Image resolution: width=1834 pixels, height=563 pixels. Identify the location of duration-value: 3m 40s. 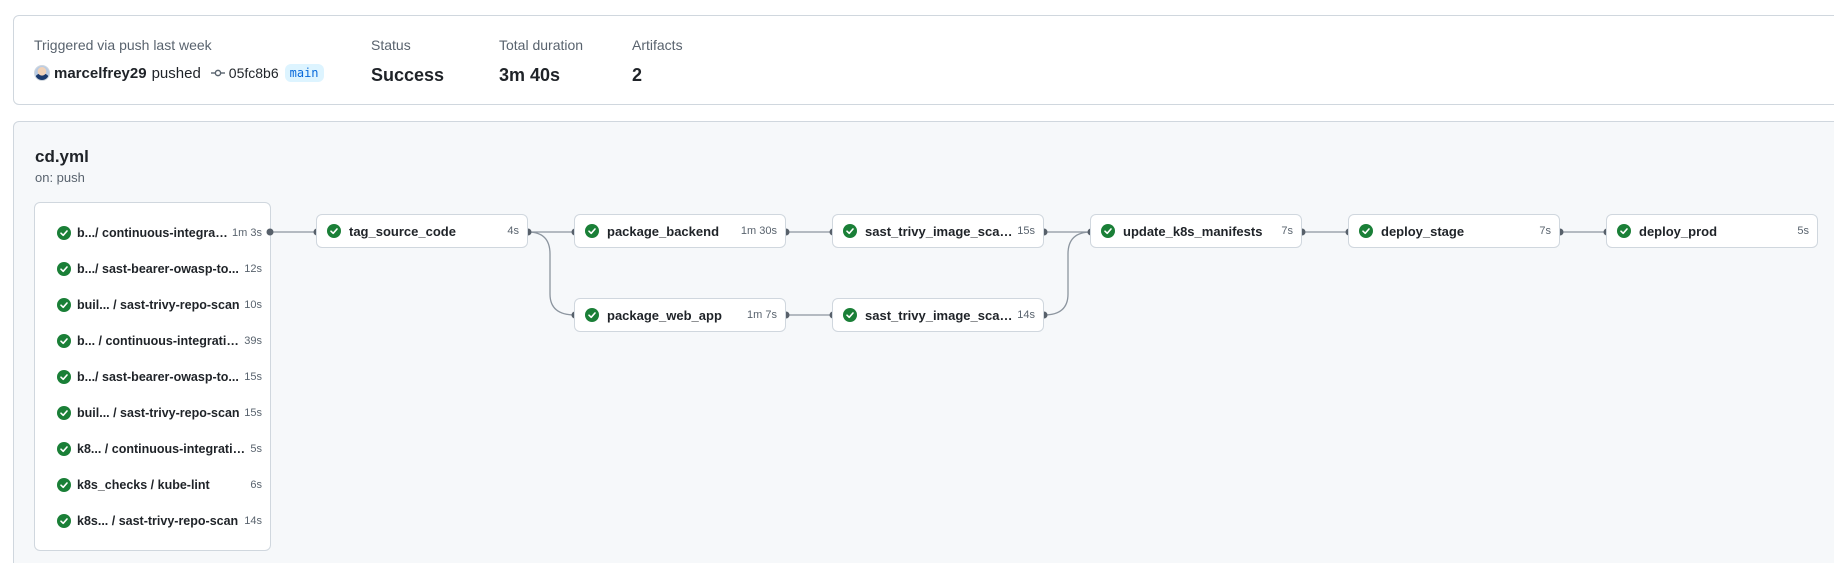
(530, 75).